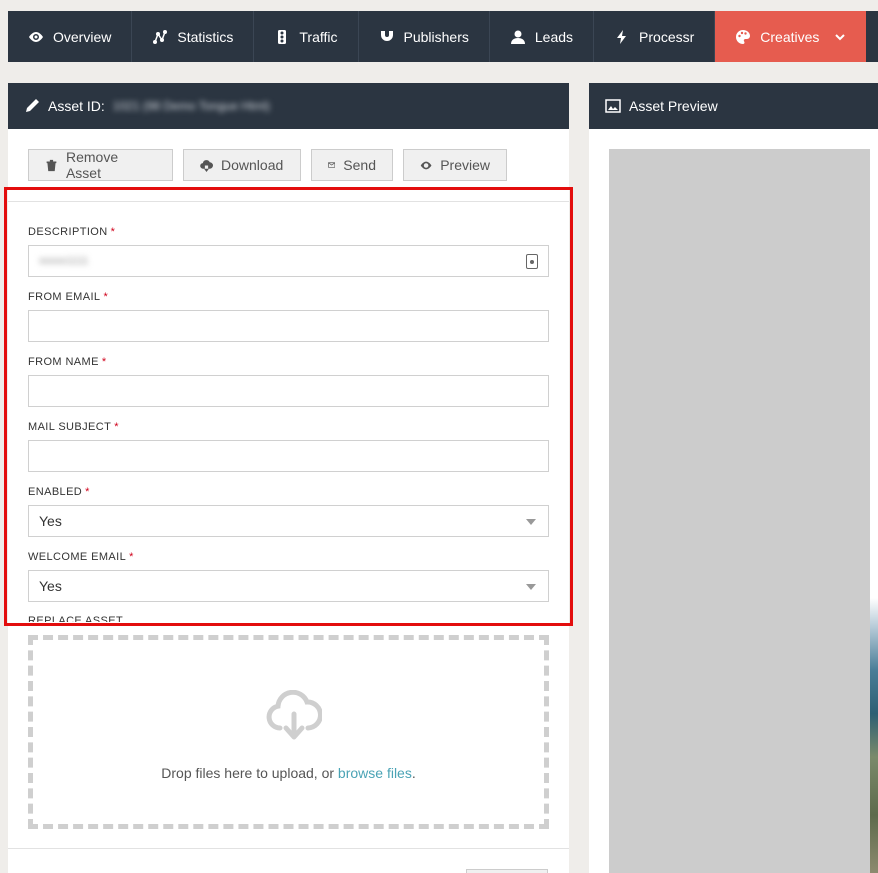 The width and height of the screenshot is (878, 873). I want to click on image-preview-icon, so click(613, 106).